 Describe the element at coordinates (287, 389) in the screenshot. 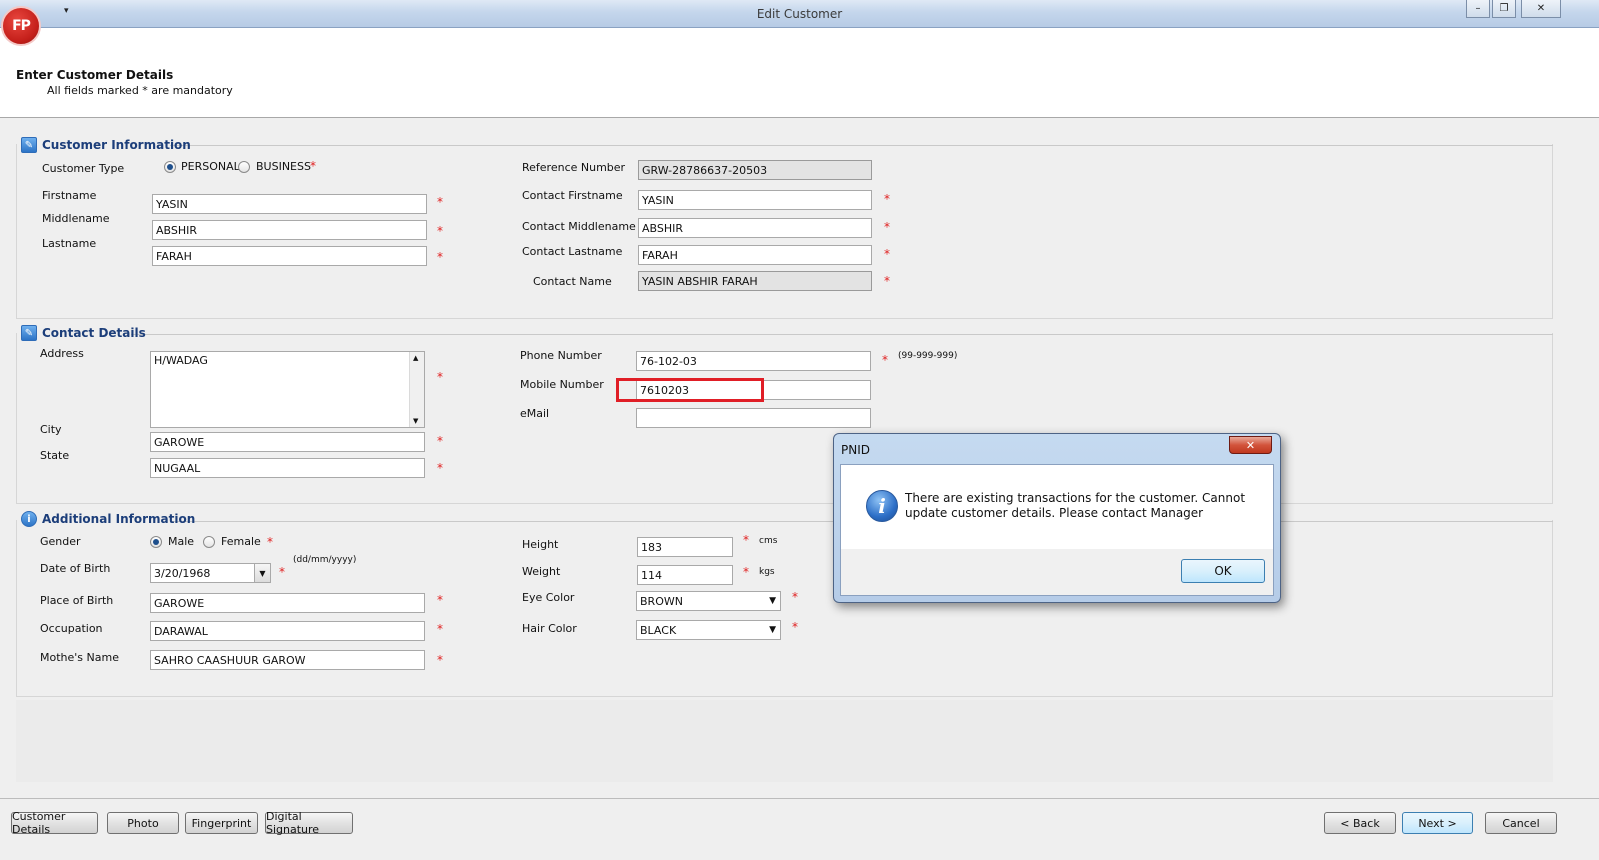

I see `address-textarea: H/WADAG ▲ ▼` at that location.